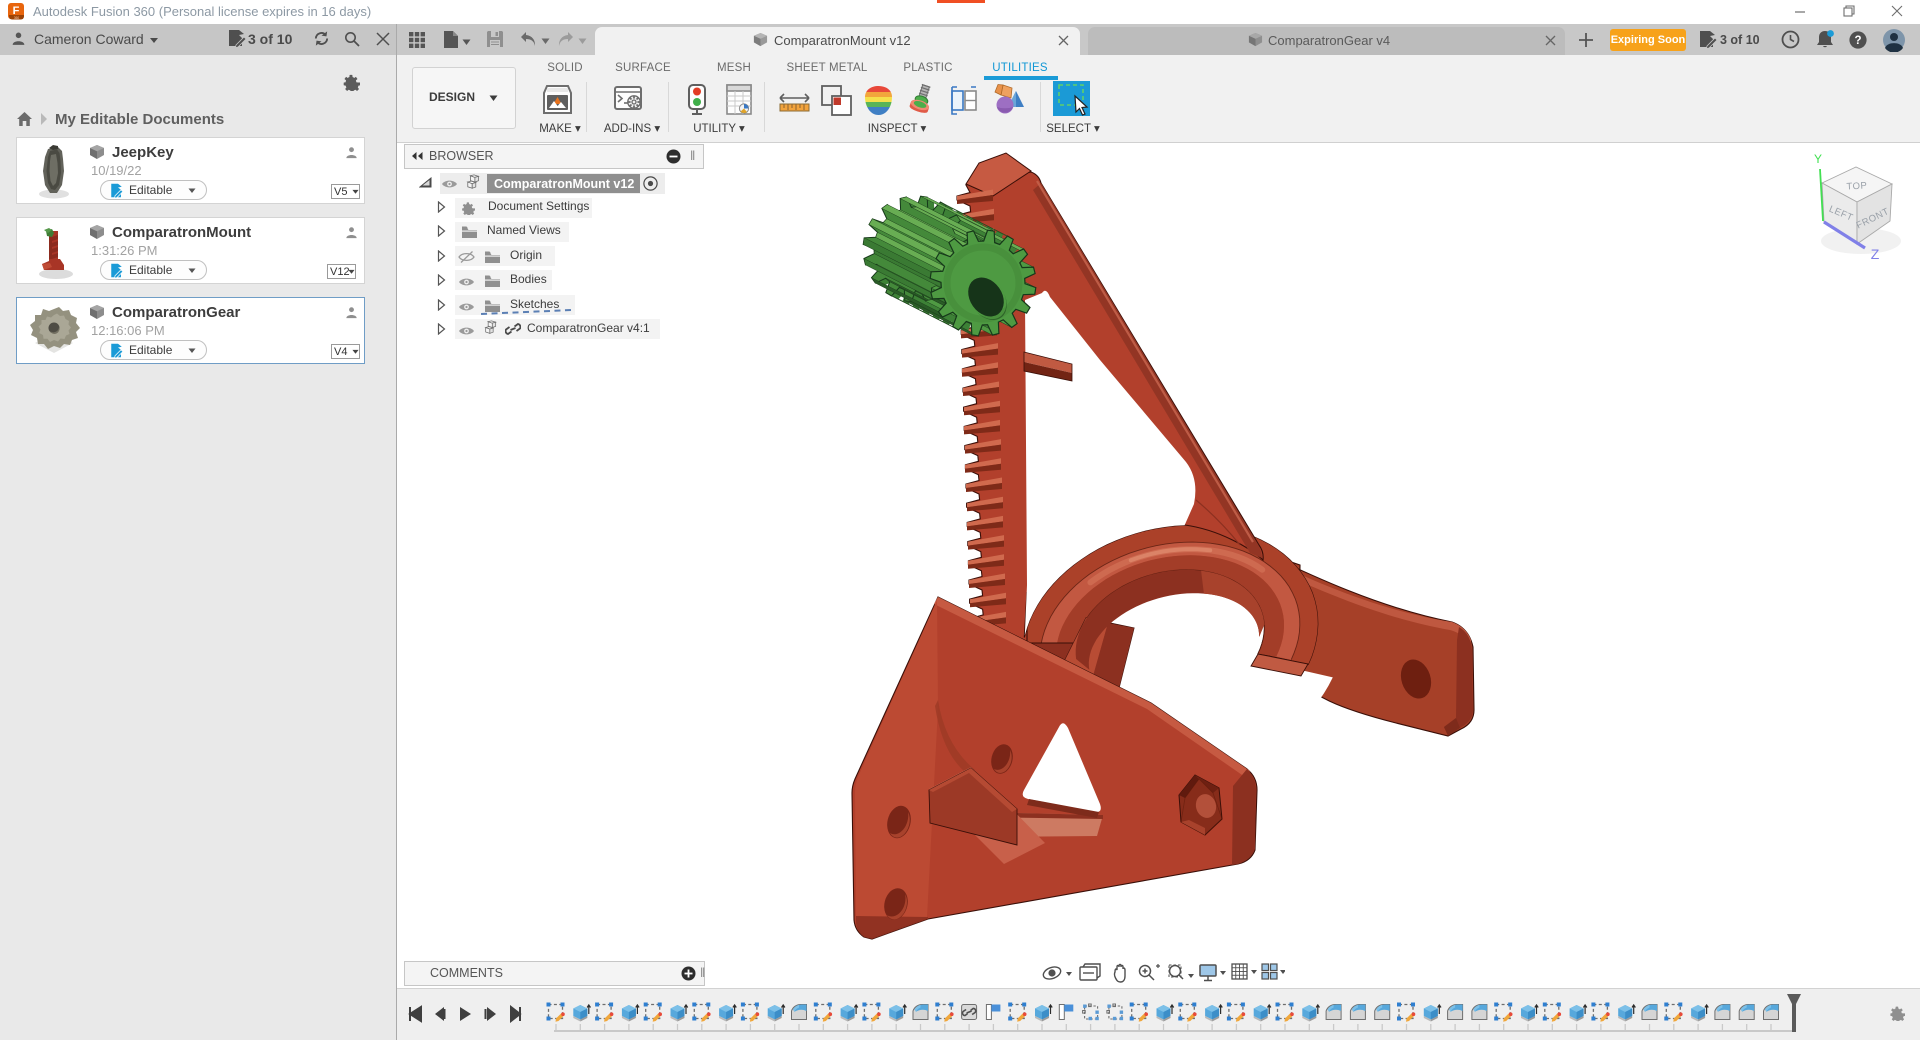 The image size is (1920, 1040). What do you see at coordinates (17, 18) in the screenshot?
I see `svg-text: 360` at bounding box center [17, 18].